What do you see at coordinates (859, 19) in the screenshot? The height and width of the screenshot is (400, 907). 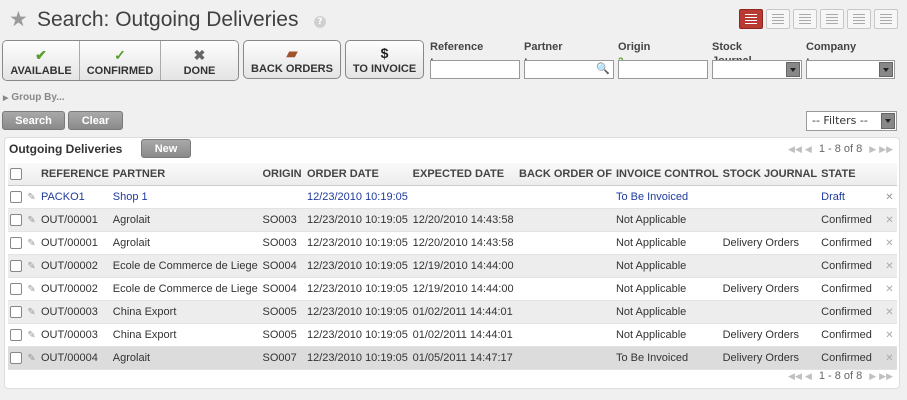 I see `gantt-view-icon` at bounding box center [859, 19].